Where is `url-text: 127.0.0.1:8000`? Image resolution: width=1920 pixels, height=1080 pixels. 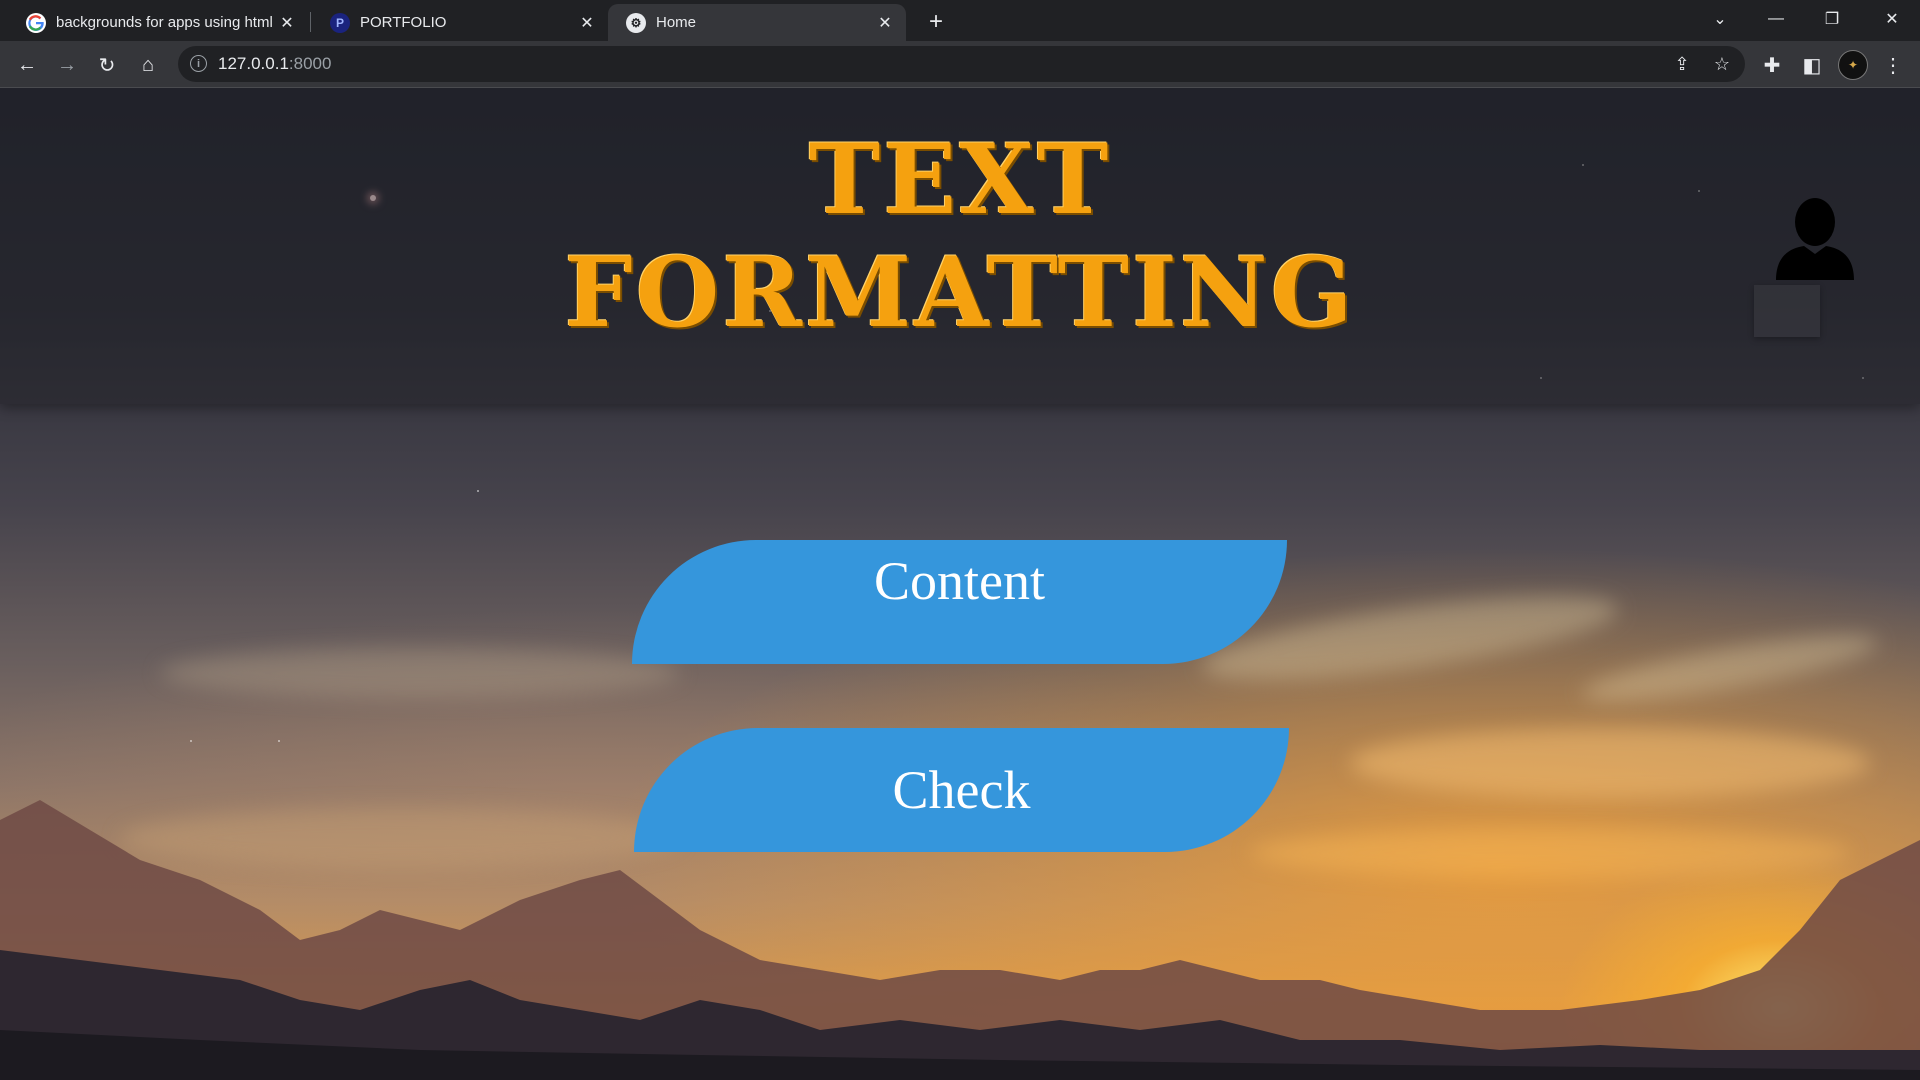 url-text: 127.0.0.1:8000 is located at coordinates (274, 64).